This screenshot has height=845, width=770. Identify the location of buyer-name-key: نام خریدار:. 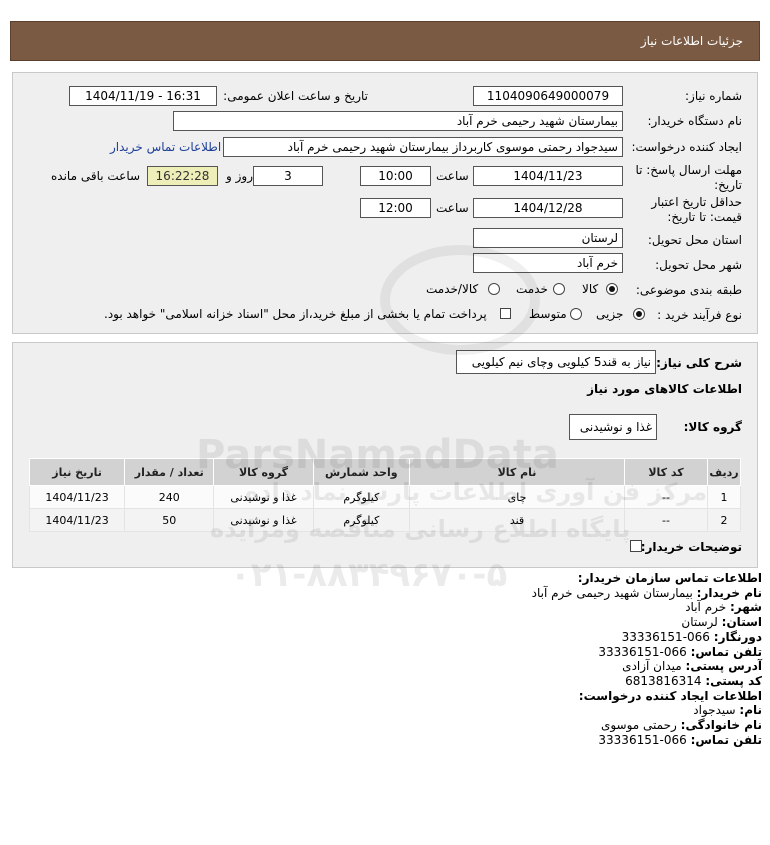
(729, 592).